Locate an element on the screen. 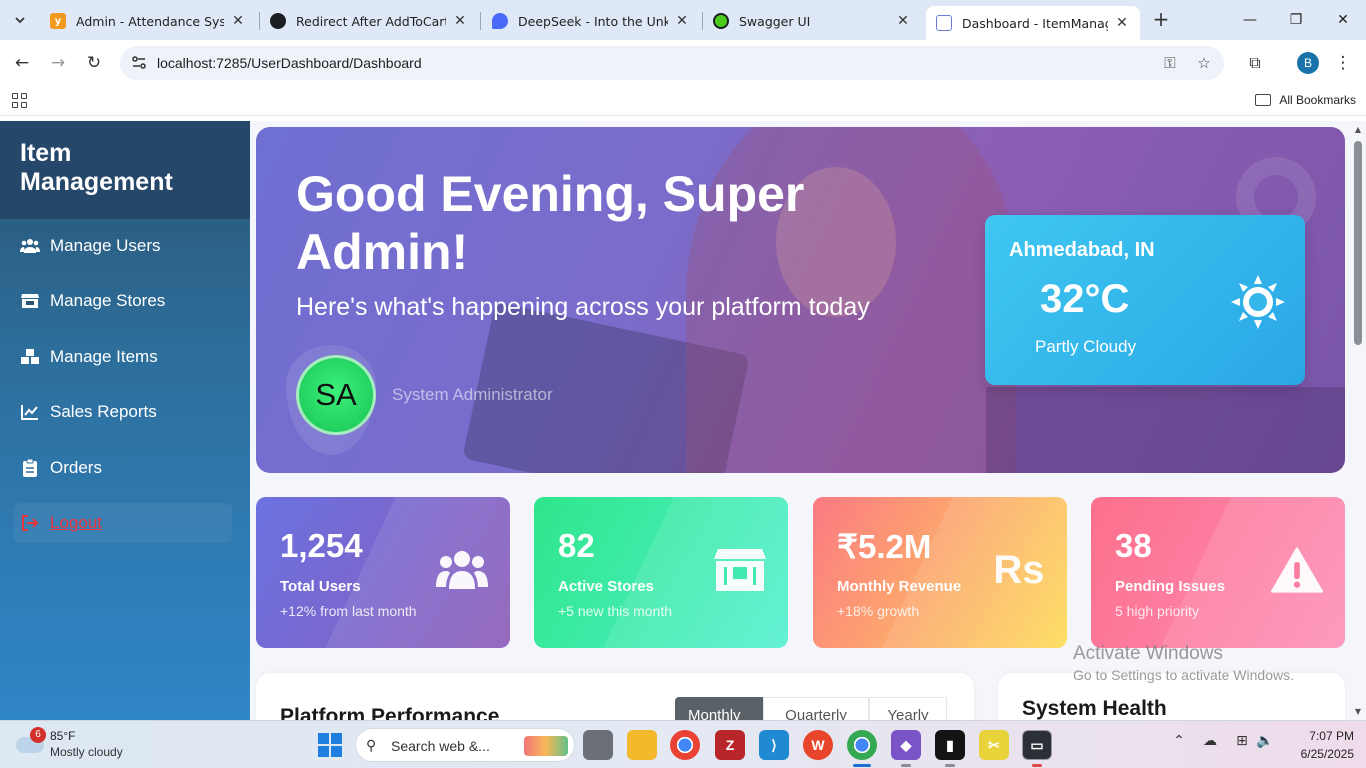  chart-line-icon is located at coordinates (30, 412).